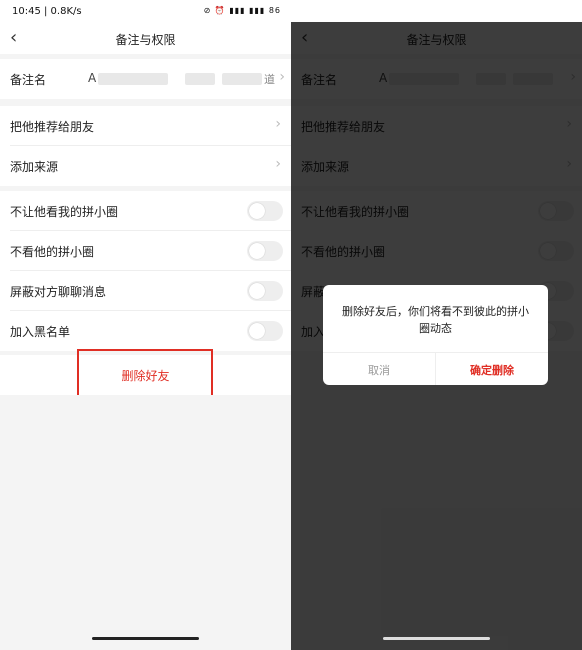 The height and width of the screenshot is (650, 582). Describe the element at coordinates (145, 211) in the screenshot. I see `toggle-row-hide-moments: 不让他看我的拼小圈` at that location.